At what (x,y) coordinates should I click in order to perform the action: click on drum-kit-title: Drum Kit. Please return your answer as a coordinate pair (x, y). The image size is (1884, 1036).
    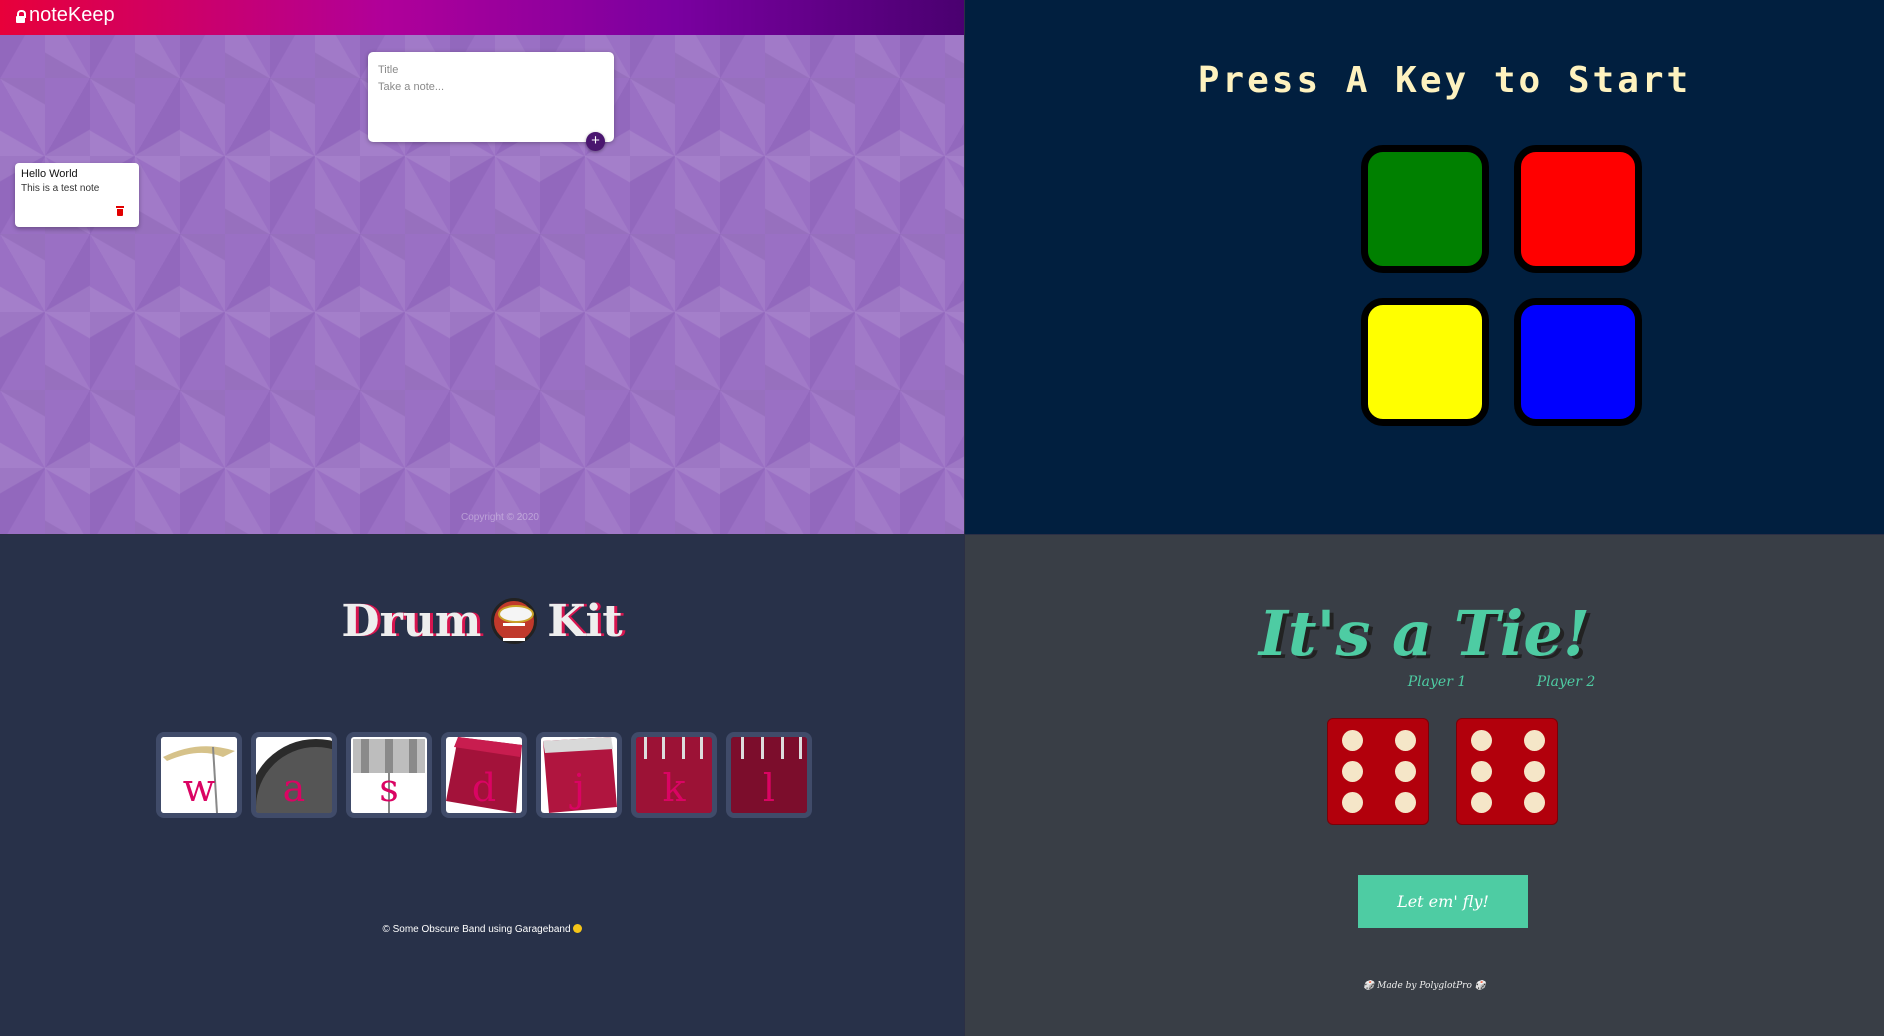
    Looking at the image, I should click on (482, 621).